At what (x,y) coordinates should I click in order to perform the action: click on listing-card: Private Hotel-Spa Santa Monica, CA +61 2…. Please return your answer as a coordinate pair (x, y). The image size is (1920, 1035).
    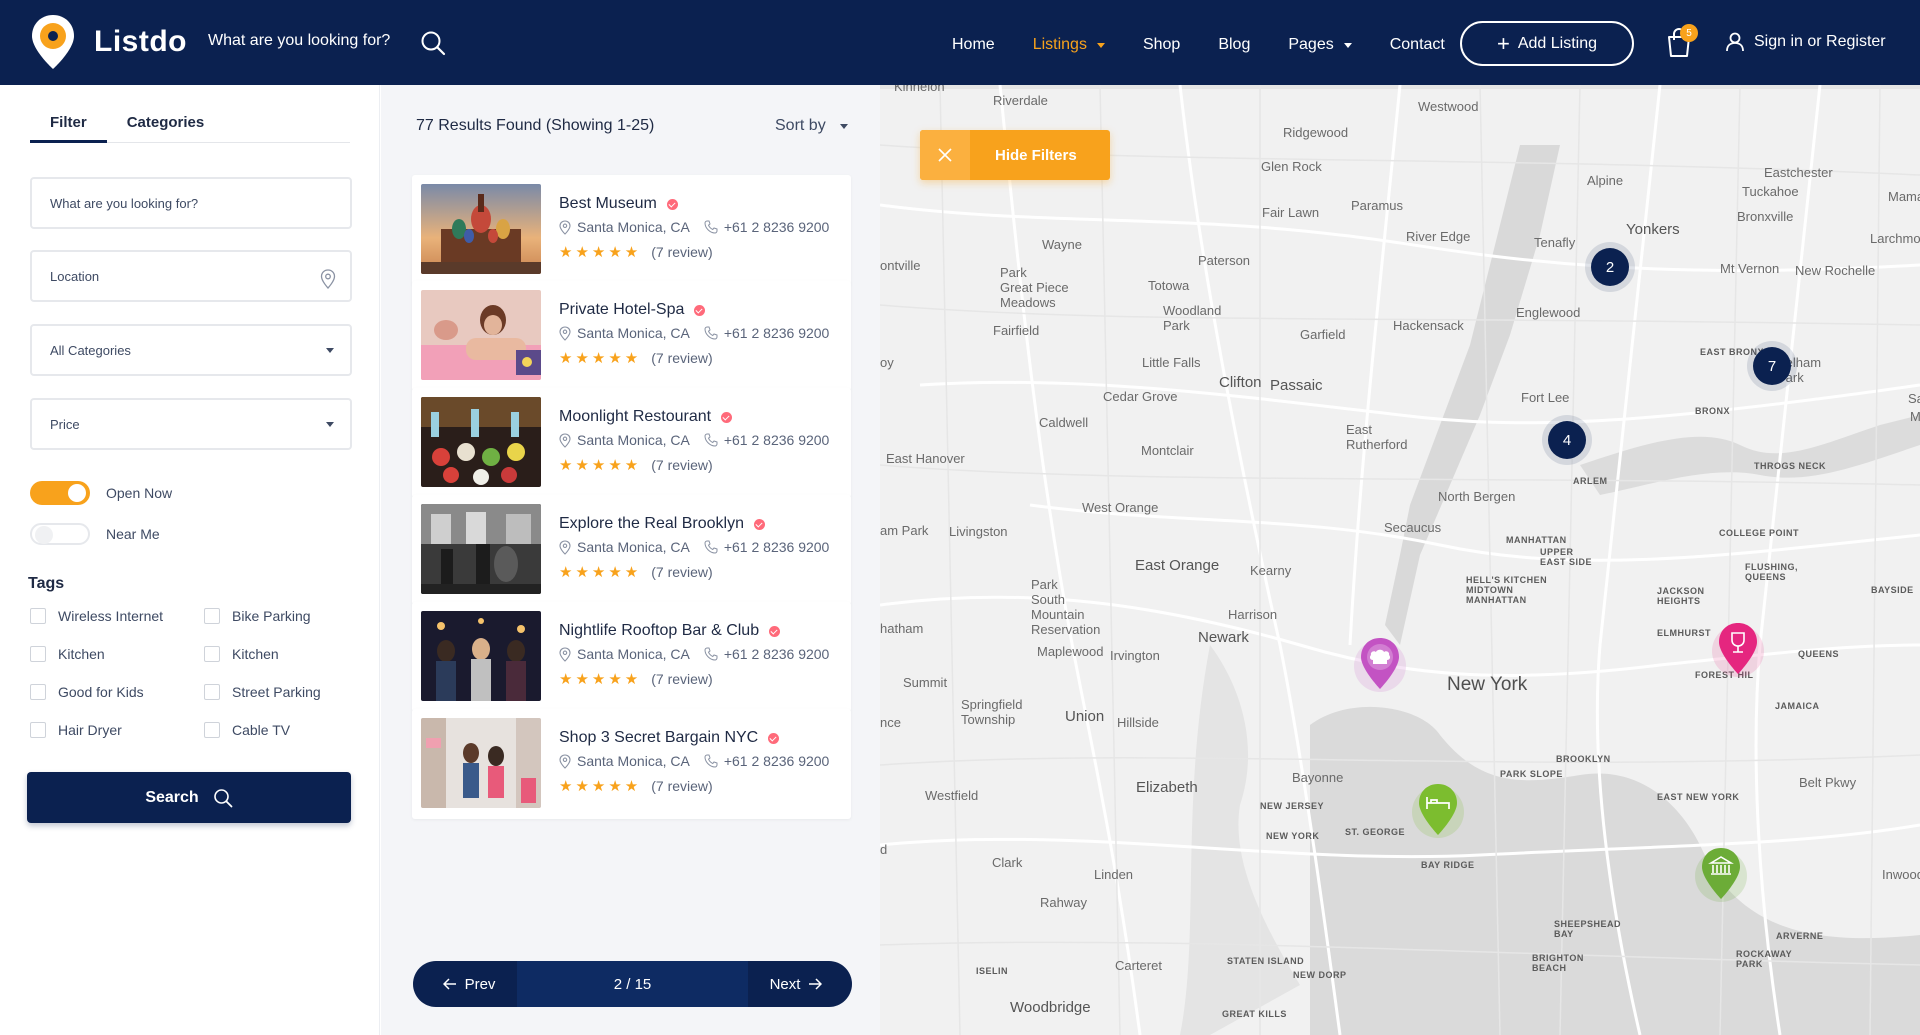
    Looking at the image, I should click on (631, 336).